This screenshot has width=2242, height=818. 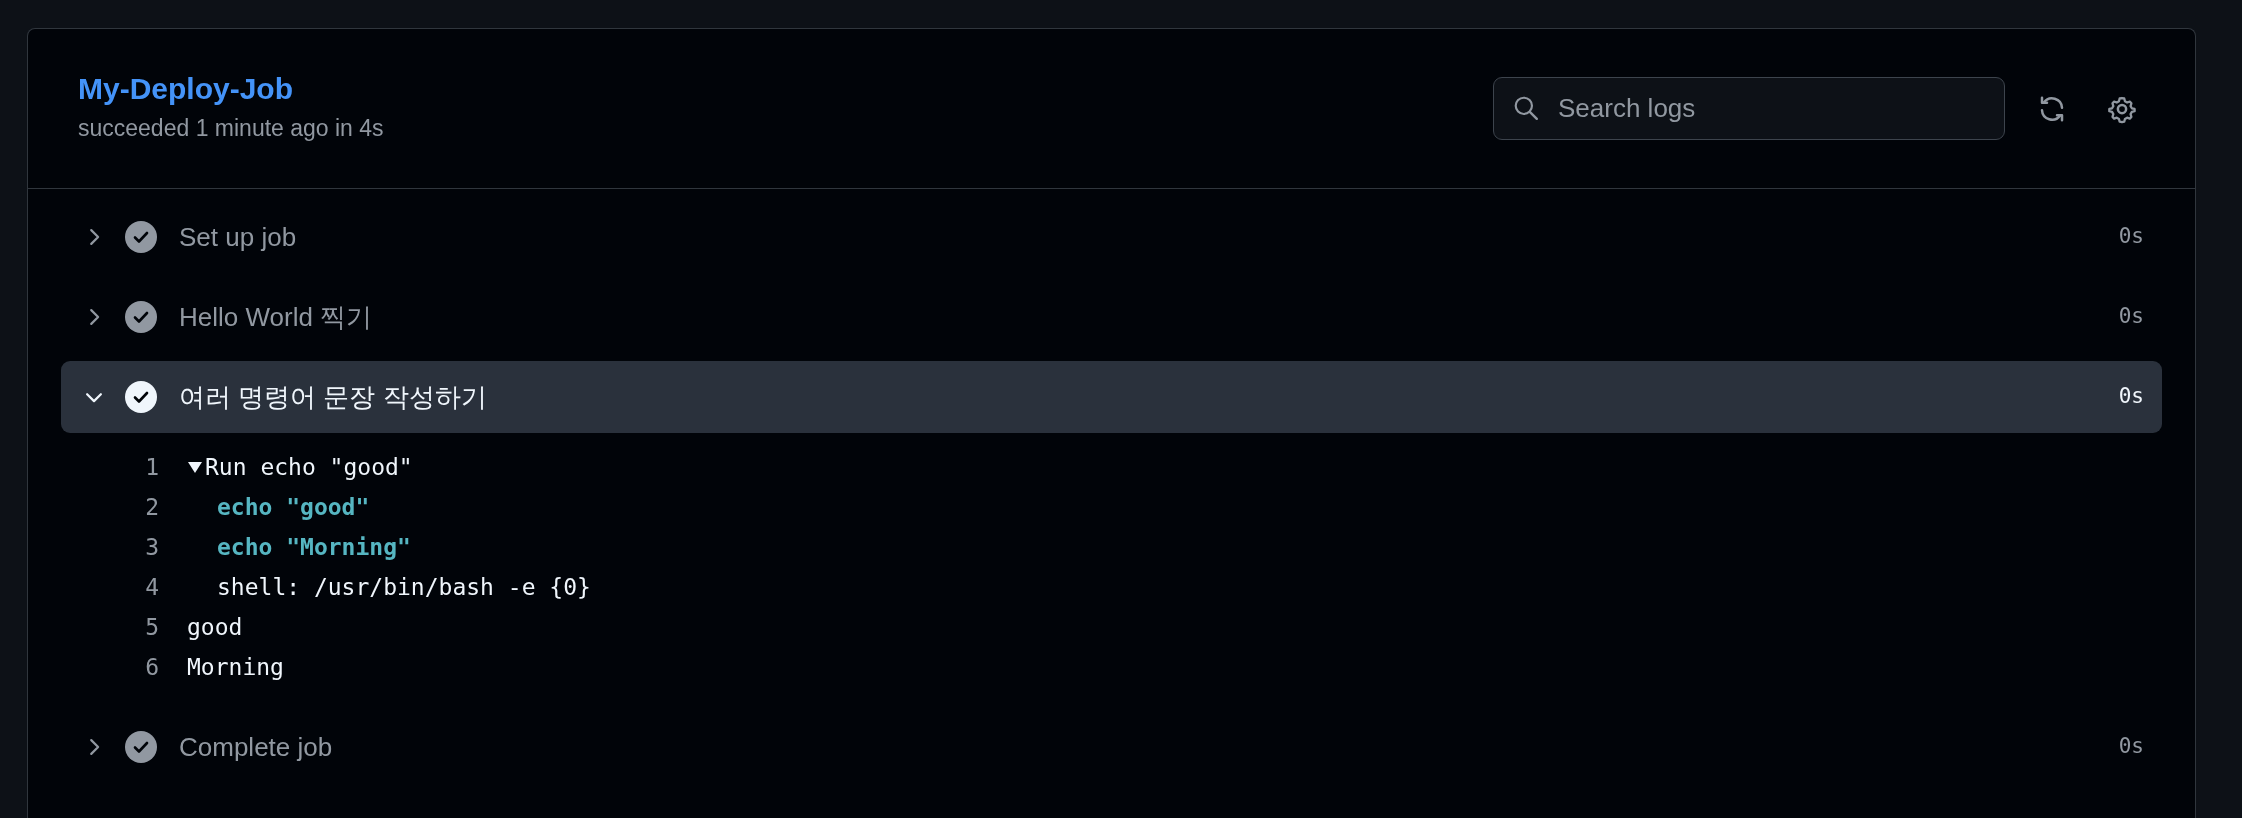 What do you see at coordinates (1111, 237) in the screenshot?
I see `step-row: Set up job 0s` at bounding box center [1111, 237].